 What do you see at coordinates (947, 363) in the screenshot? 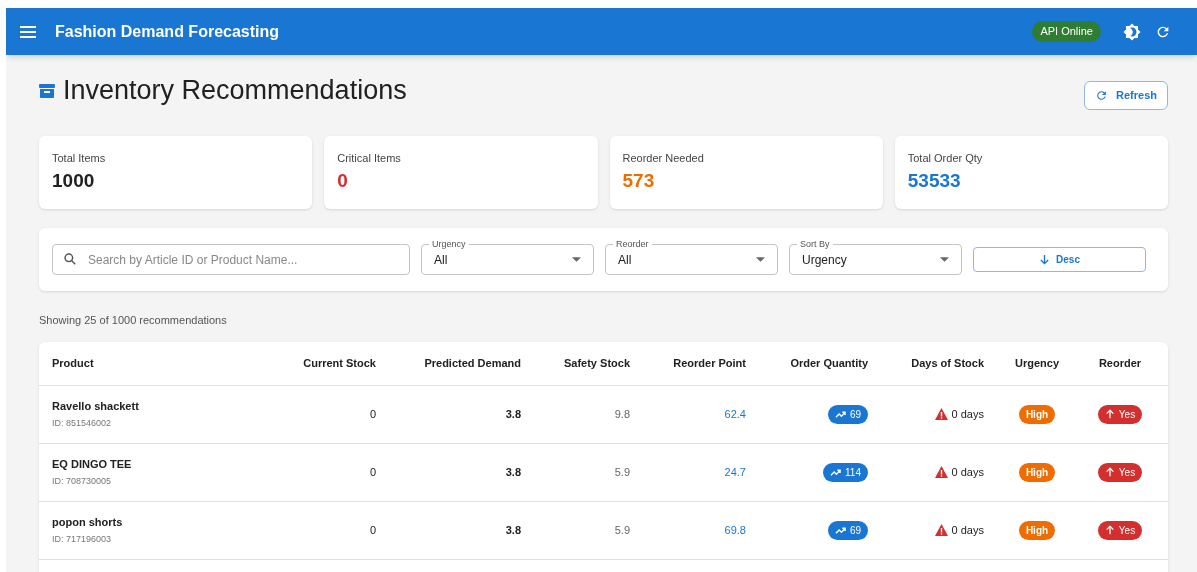
I see `column-header: Days of Stock` at bounding box center [947, 363].